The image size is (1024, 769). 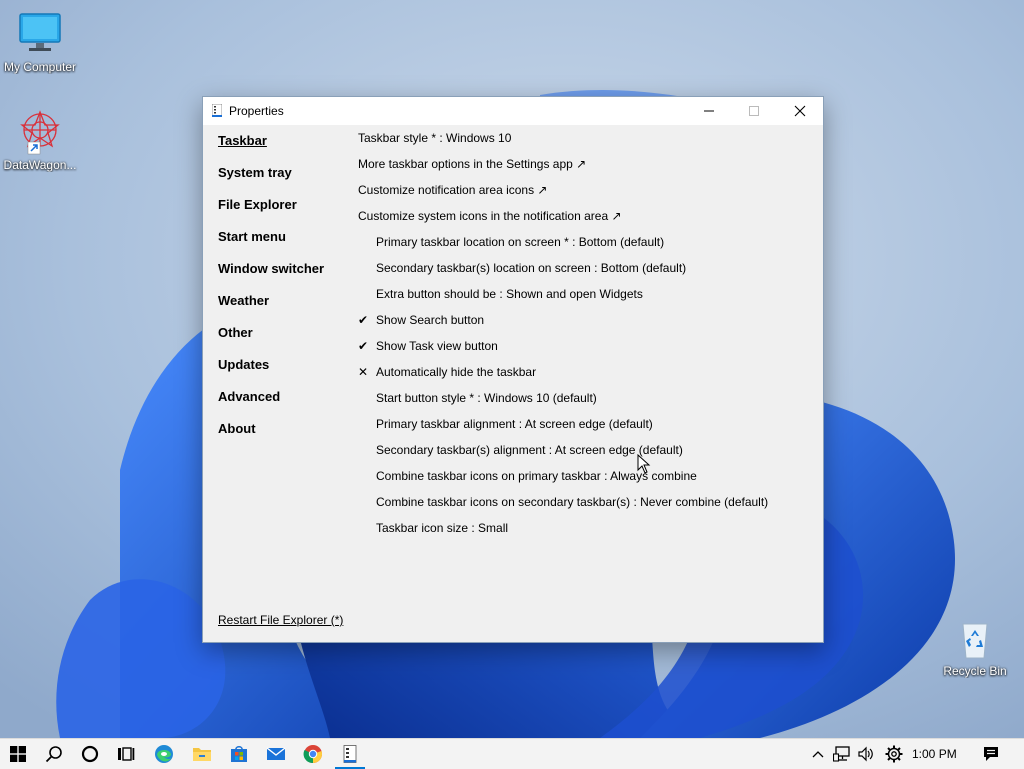 I want to click on nav-item-file-explorer: File Explorer, so click(x=283, y=213).